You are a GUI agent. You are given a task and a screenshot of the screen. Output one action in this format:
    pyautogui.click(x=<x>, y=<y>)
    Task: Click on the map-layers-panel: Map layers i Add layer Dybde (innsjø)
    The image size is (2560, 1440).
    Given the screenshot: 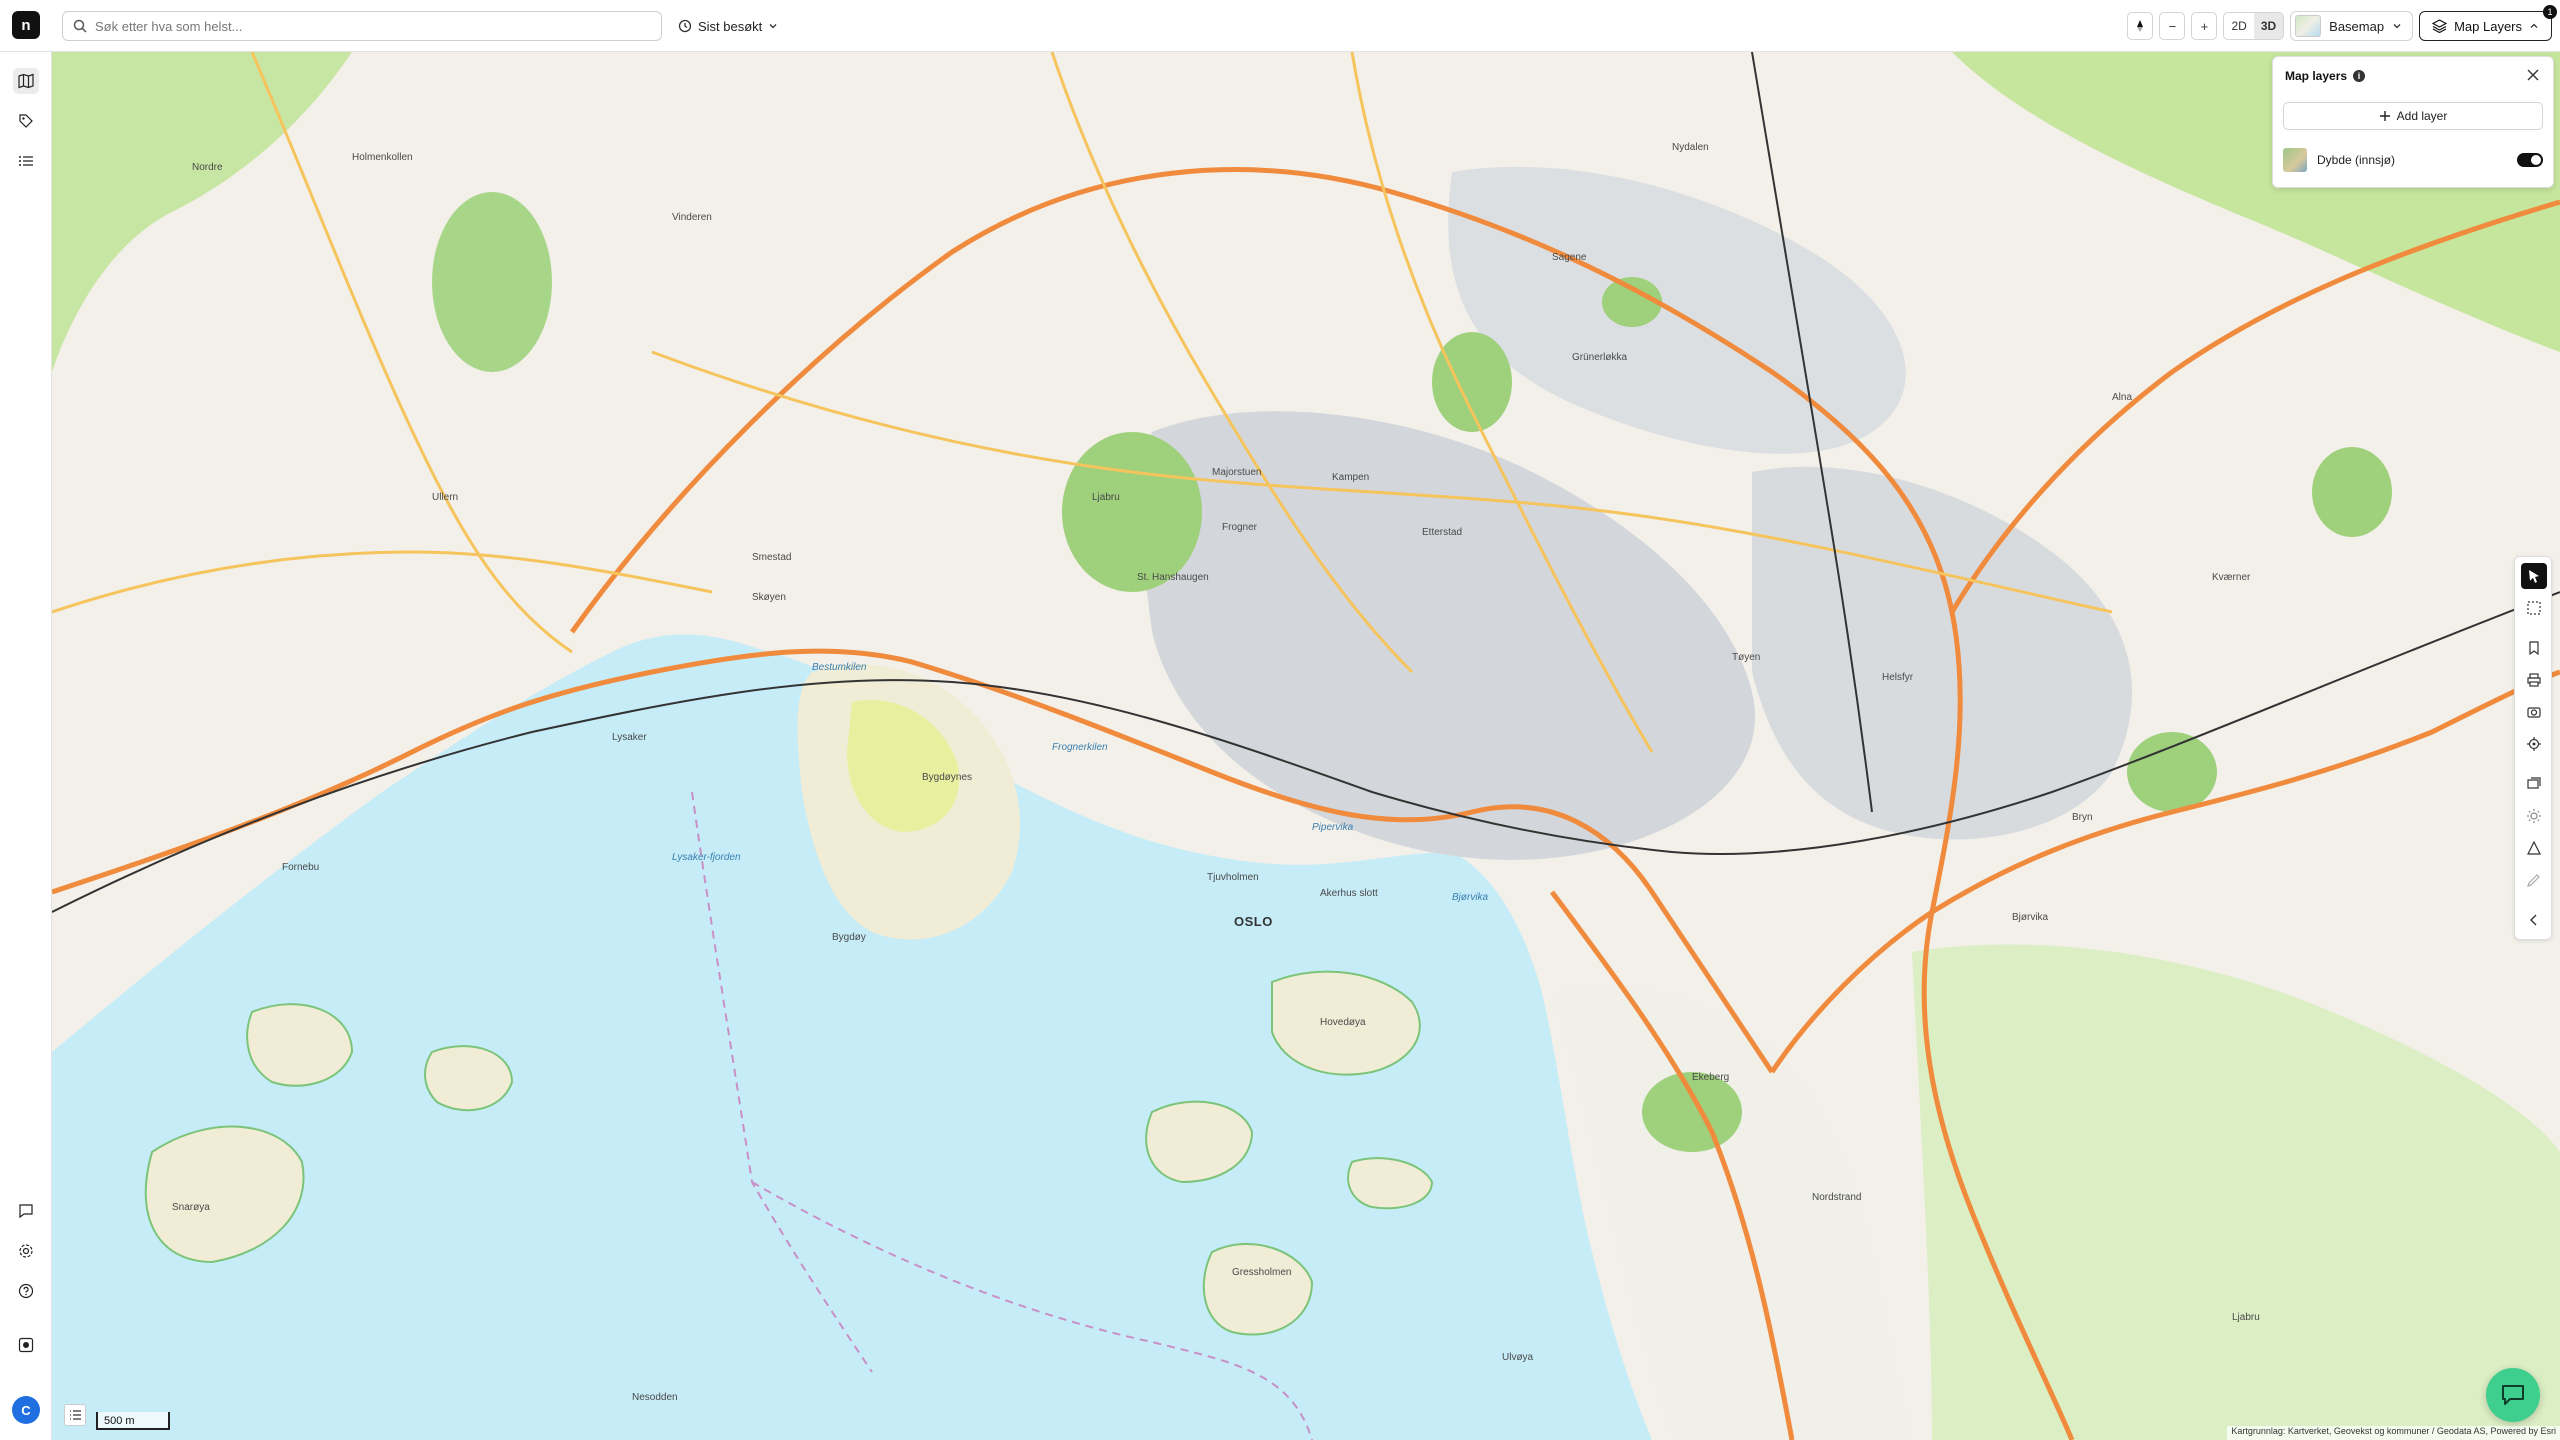 What is the action you would take?
    pyautogui.click(x=2413, y=122)
    